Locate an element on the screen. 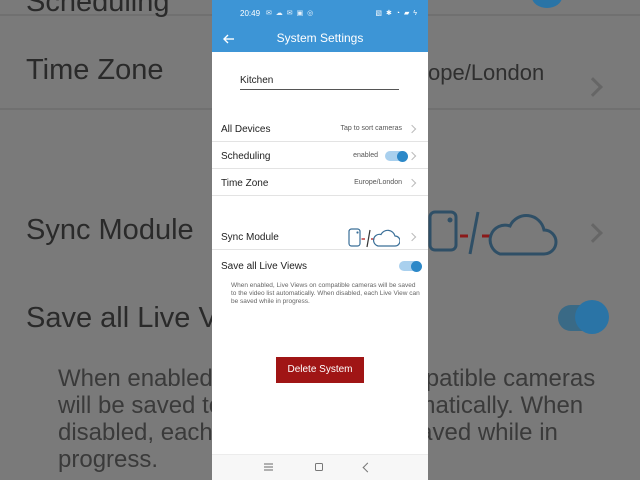 This screenshot has height=480, width=640. home-icon is located at coordinates (319, 467).